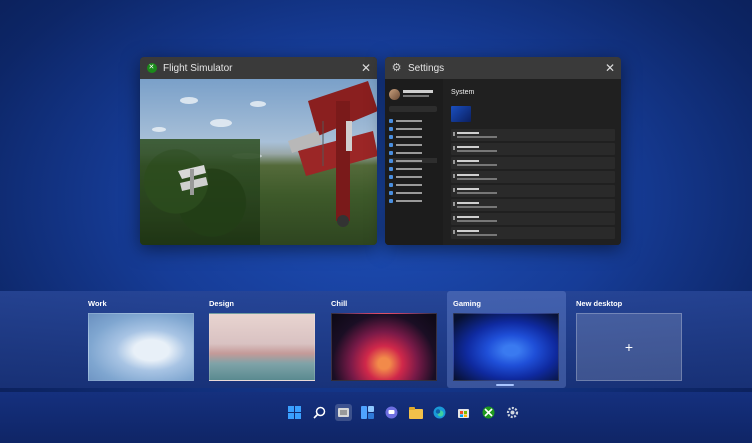 This screenshot has height=443, width=752. I want to click on task-view-icon, so click(343, 412).